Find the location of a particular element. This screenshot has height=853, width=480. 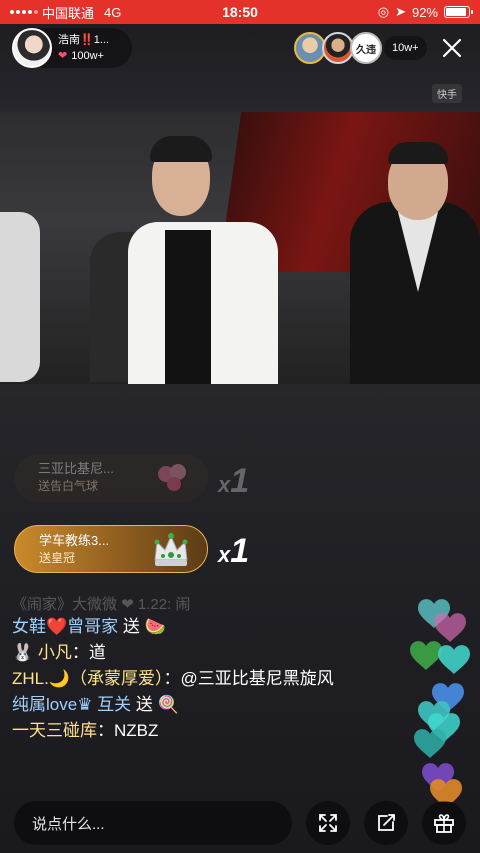

gift-banner: 学车教练3... 送皇冠 is located at coordinates (111, 549).